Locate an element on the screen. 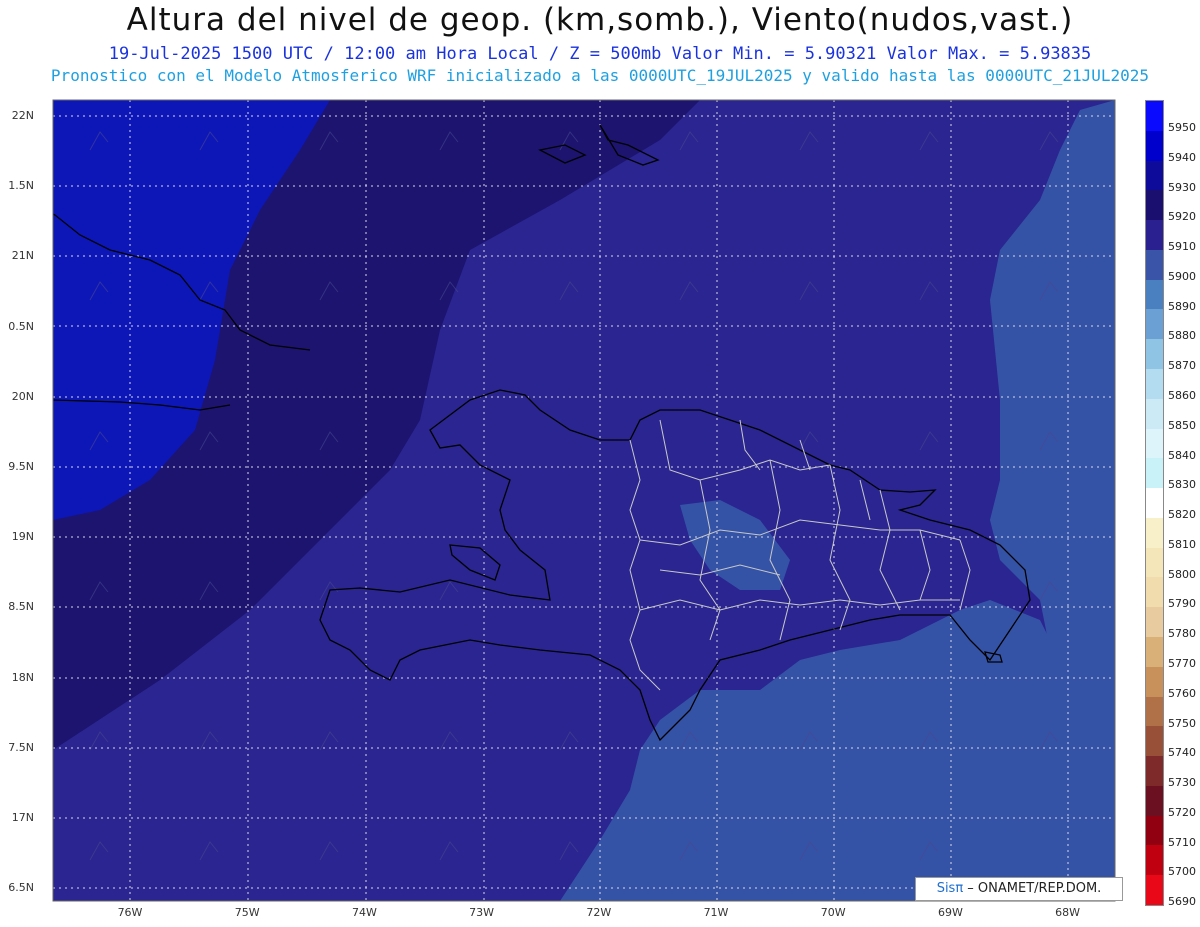 This screenshot has width=1200, height=927. latitude-tick-label: 0.5N is located at coordinates (21, 326).